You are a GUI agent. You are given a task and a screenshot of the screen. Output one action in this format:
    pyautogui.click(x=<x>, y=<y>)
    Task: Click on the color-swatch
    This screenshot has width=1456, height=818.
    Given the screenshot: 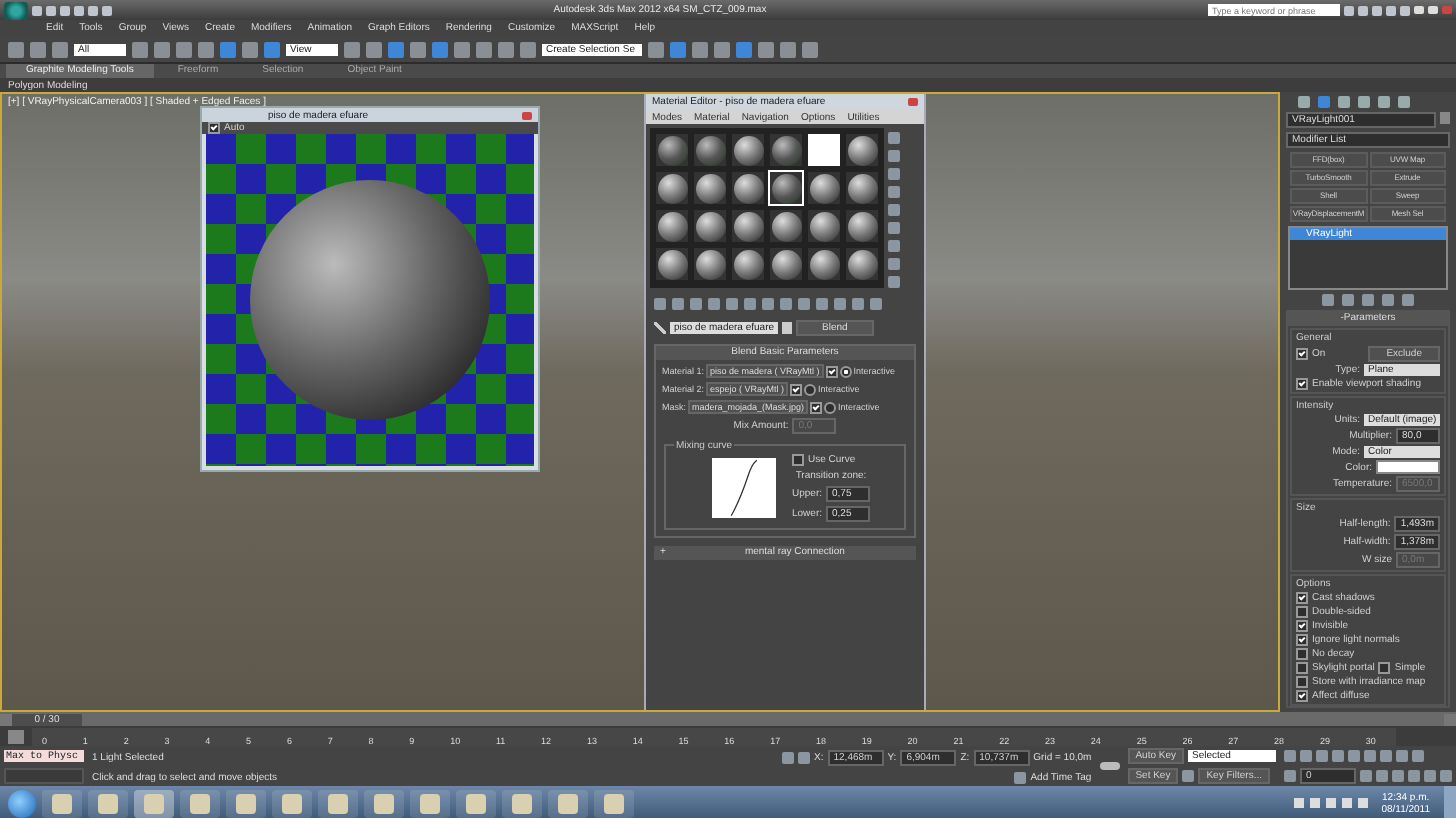 What is the action you would take?
    pyautogui.click(x=1408, y=467)
    